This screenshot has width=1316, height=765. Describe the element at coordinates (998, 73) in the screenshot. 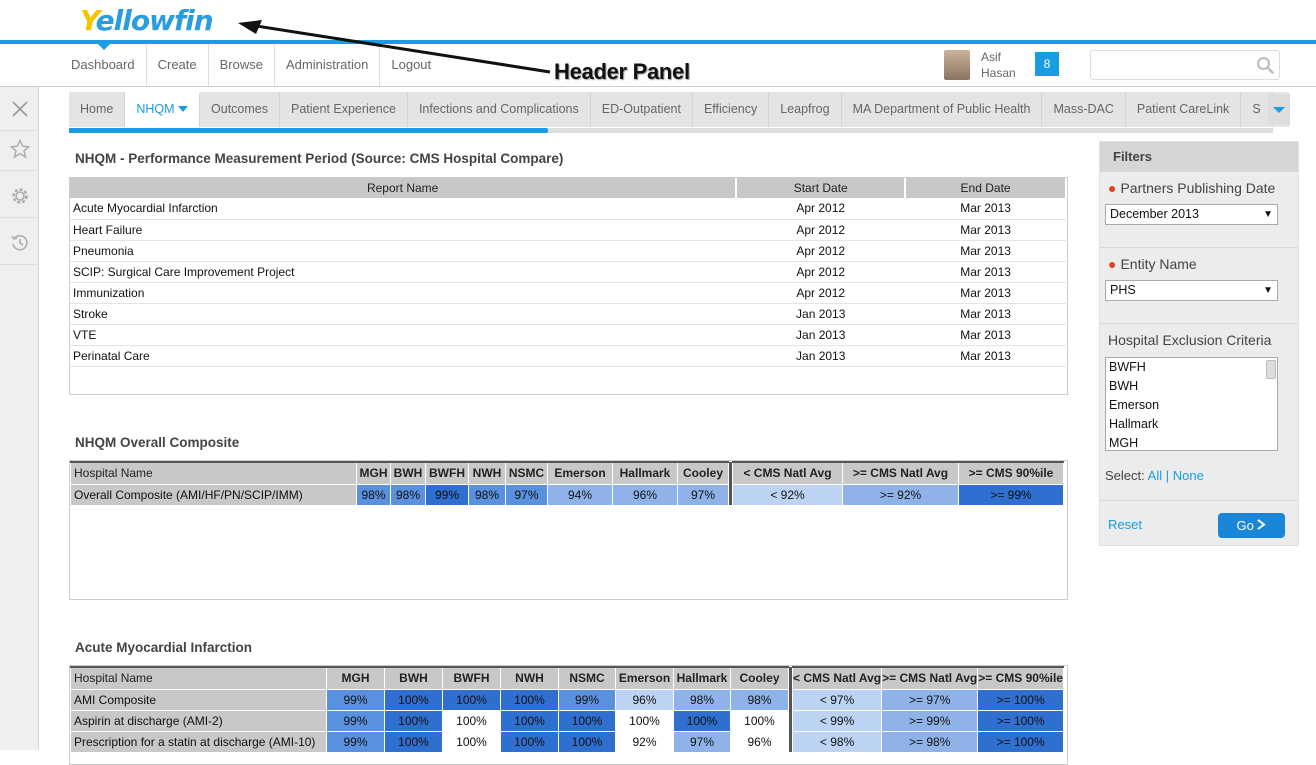

I see `user-last-name: Hasan` at that location.